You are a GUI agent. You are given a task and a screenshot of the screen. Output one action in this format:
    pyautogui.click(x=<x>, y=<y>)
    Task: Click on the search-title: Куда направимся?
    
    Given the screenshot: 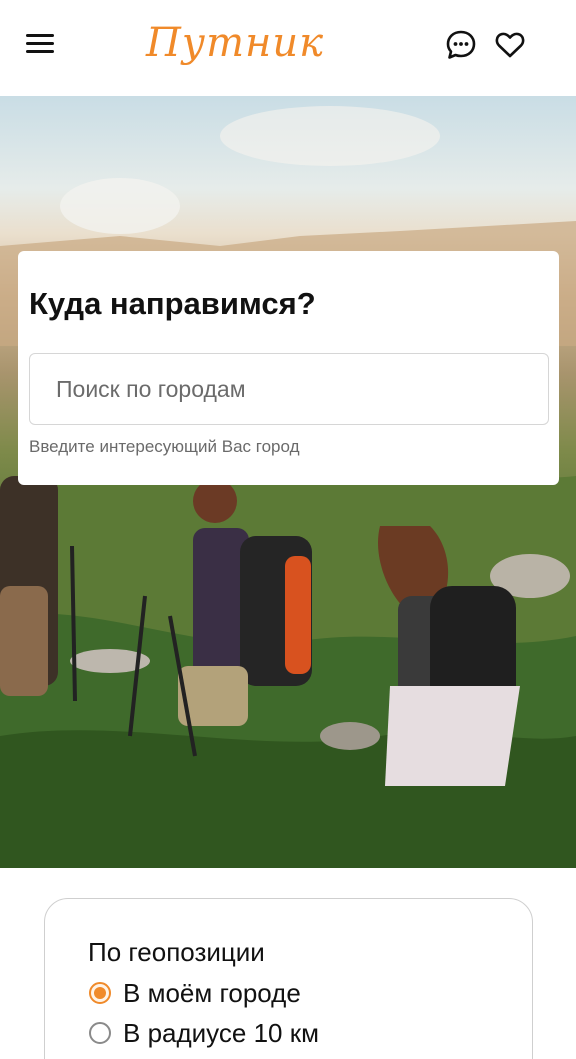 What is the action you would take?
    pyautogui.click(x=172, y=303)
    